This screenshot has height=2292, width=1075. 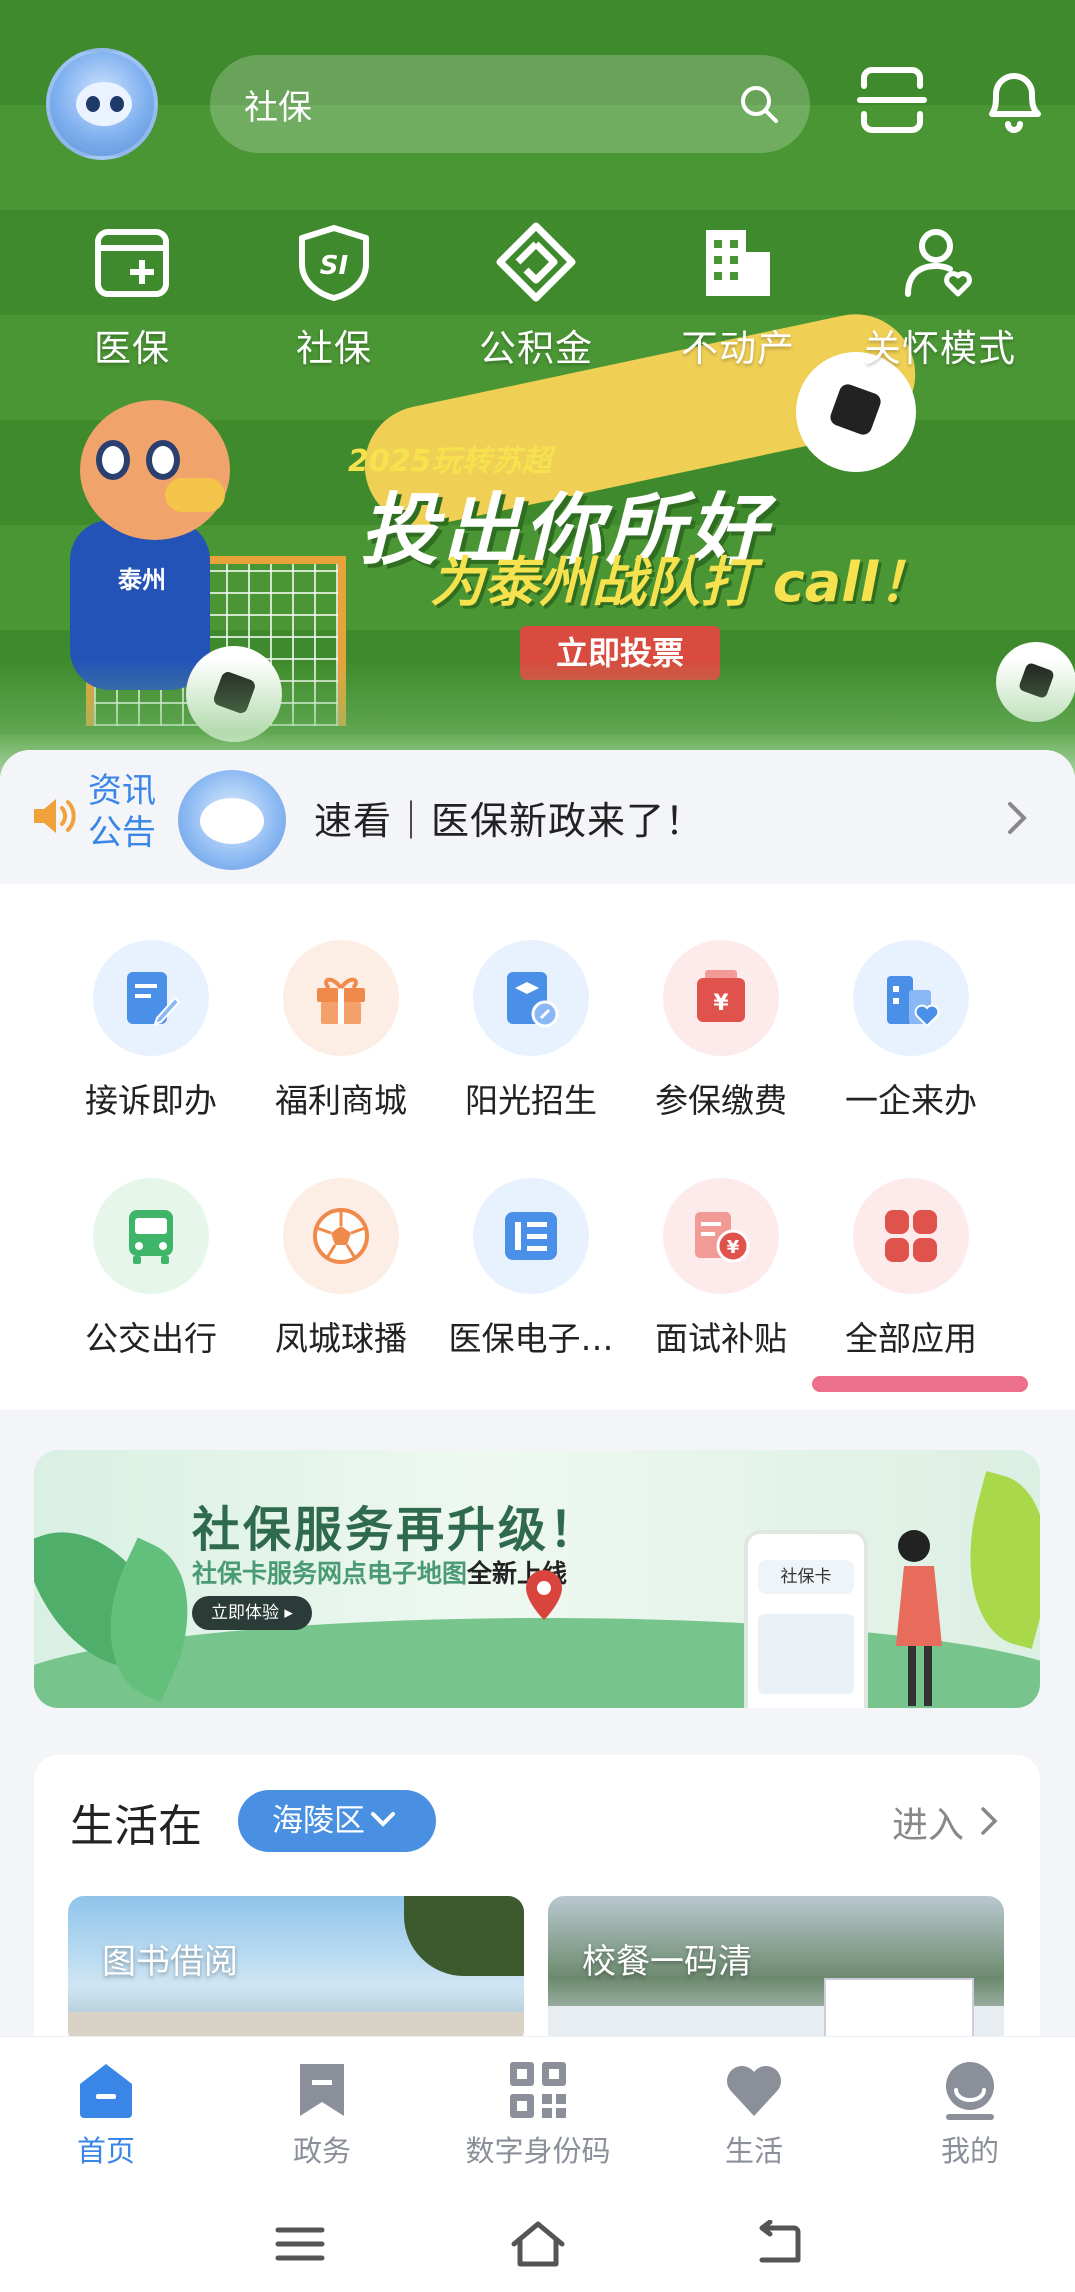 I want to click on life-card-label: 图书借阅, so click(x=170, y=1962).